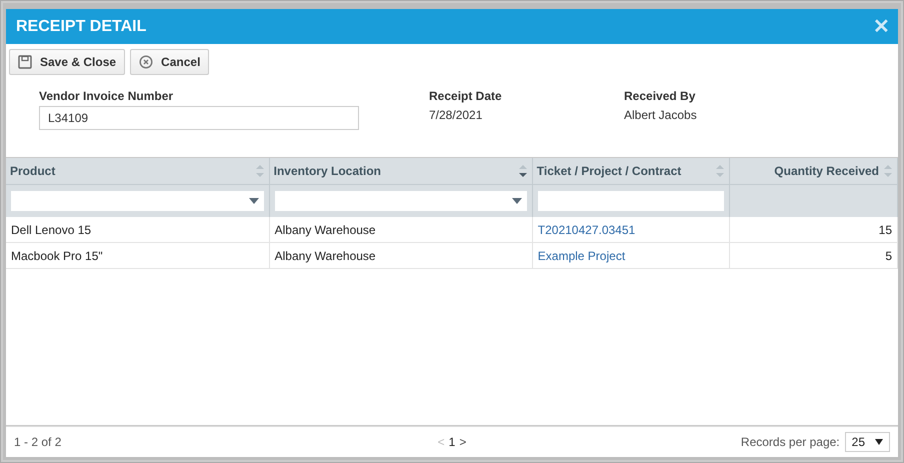  Describe the element at coordinates (106, 96) in the screenshot. I see `field-label: Vendor Invoice Number` at that location.